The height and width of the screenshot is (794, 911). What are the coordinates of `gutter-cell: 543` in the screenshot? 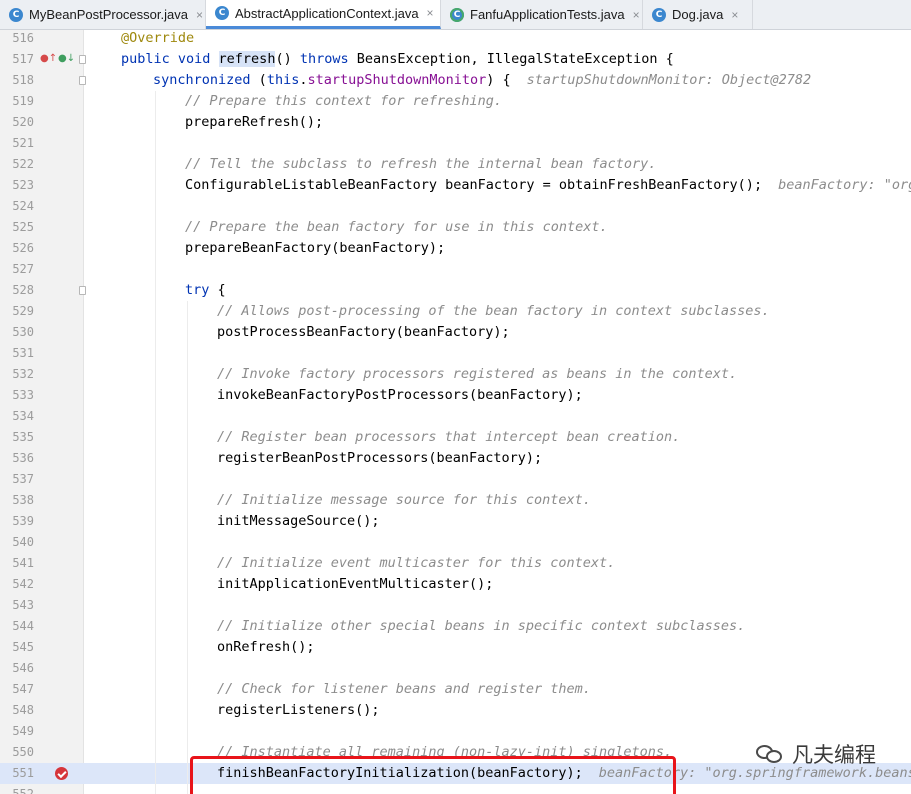 It's located at (42, 605).